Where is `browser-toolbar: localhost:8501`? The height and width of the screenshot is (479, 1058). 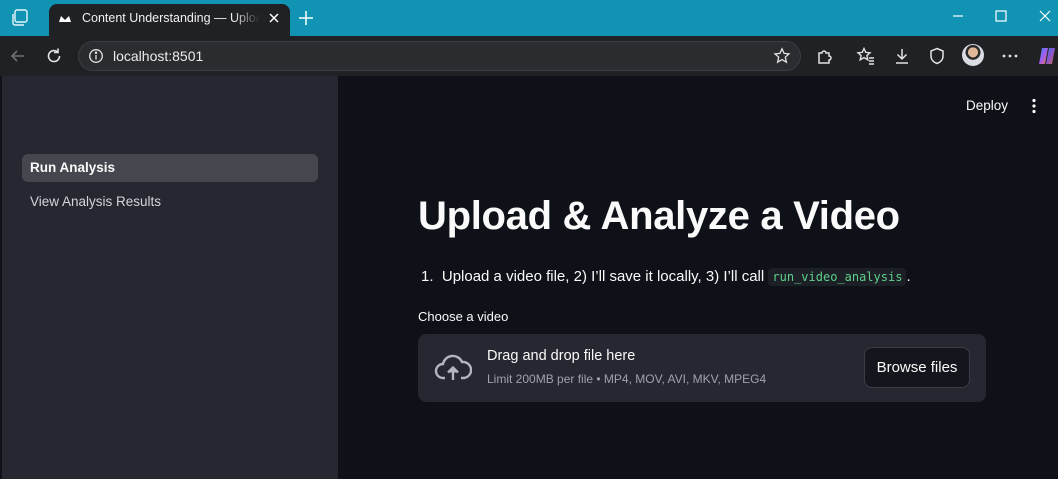
browser-toolbar: localhost:8501 is located at coordinates (529, 56).